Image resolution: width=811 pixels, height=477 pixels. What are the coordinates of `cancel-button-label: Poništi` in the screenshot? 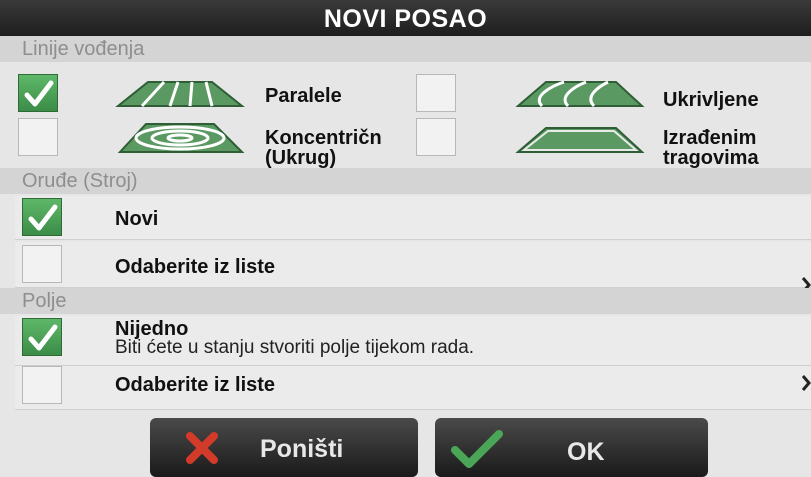 It's located at (302, 449).